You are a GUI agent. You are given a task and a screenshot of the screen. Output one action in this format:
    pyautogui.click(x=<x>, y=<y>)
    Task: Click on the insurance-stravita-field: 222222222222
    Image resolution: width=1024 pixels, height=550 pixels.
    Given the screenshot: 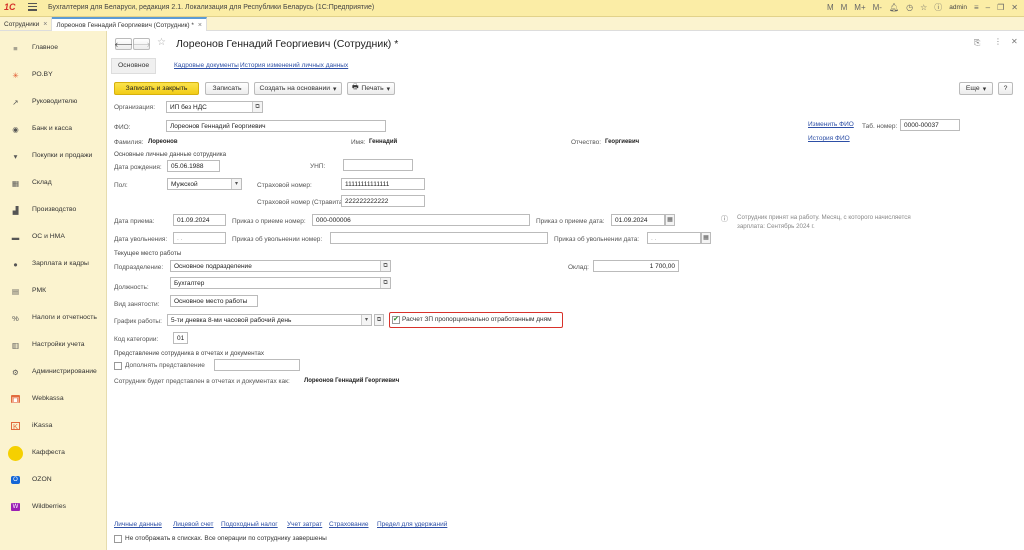 What is the action you would take?
    pyautogui.click(x=383, y=201)
    